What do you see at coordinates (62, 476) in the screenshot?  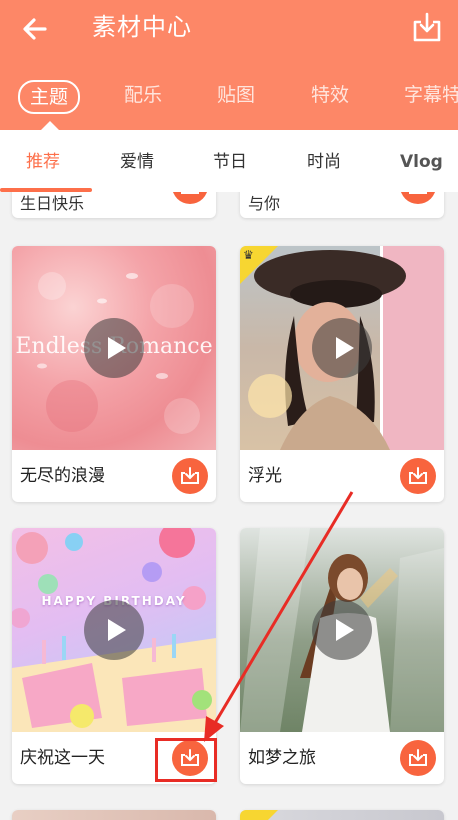 I see `template-title: 无尽的浪漫` at bounding box center [62, 476].